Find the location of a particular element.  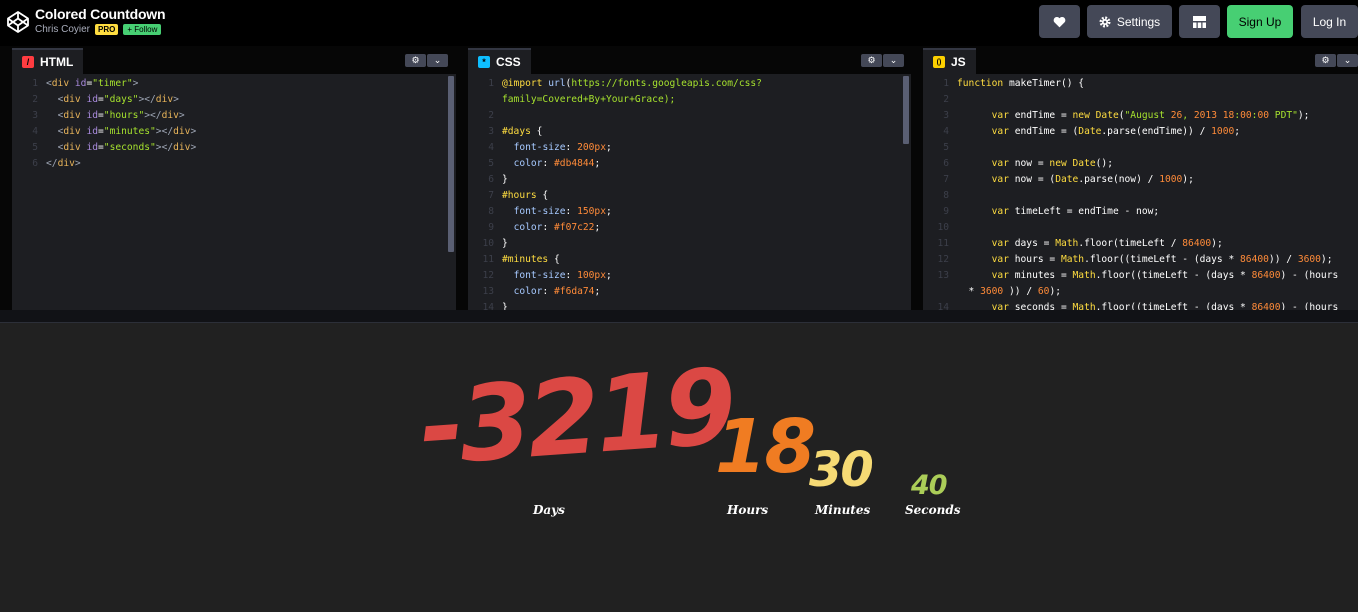

line-number: 8 is located at coordinates (946, 195).